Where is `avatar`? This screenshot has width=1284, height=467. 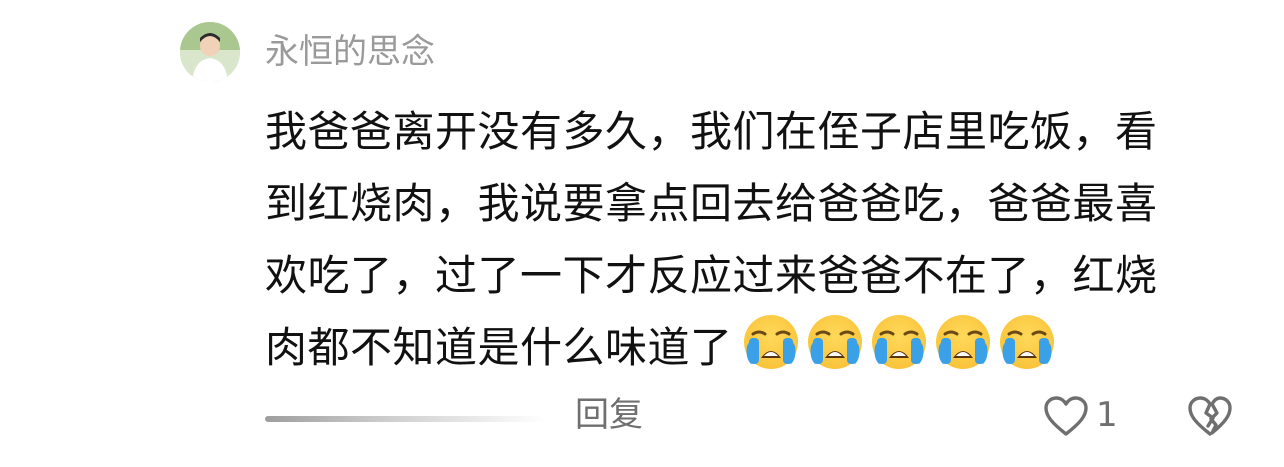 avatar is located at coordinates (210, 52).